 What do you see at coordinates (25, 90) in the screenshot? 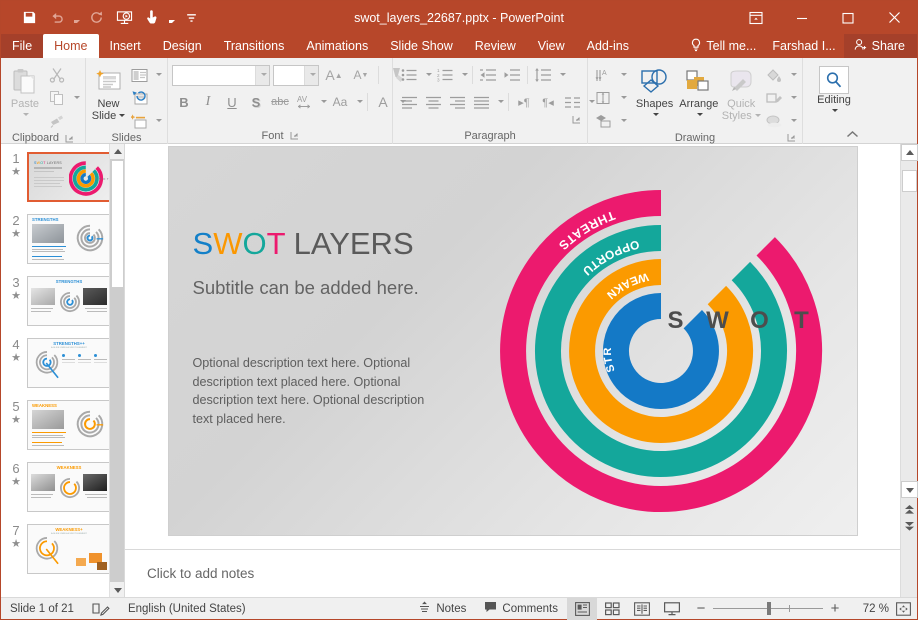
I see `paste-button: Paste` at bounding box center [25, 90].